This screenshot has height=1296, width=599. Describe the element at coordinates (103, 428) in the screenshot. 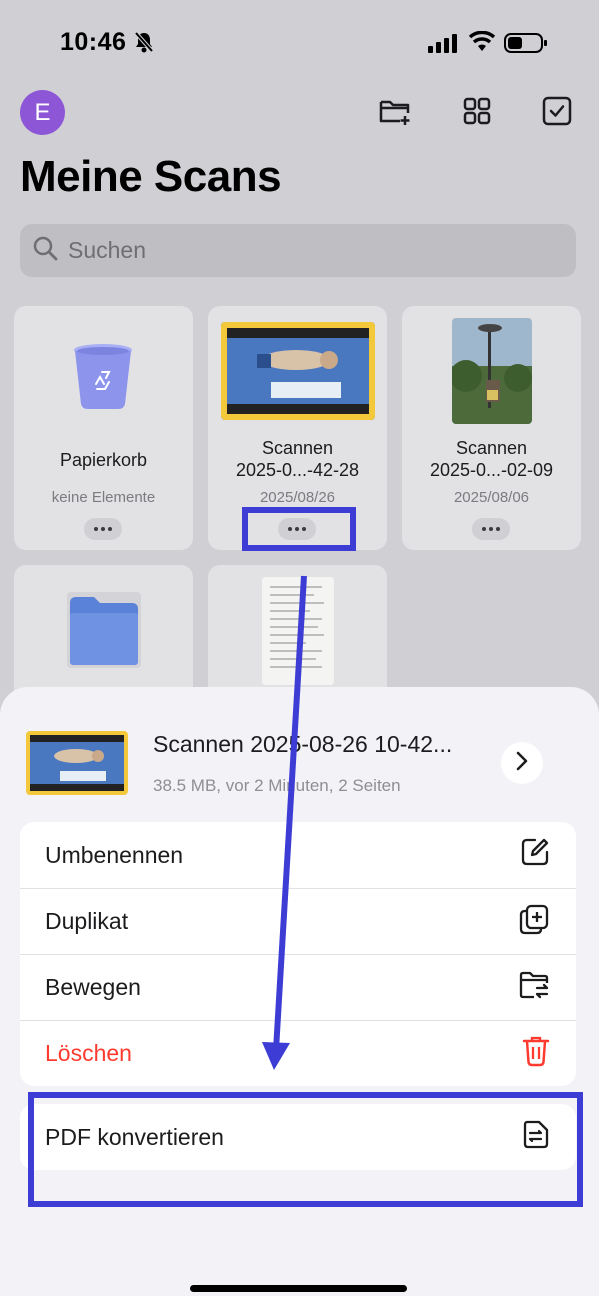

I see `trash-folder-card: Papierkorb keine Elemente` at that location.